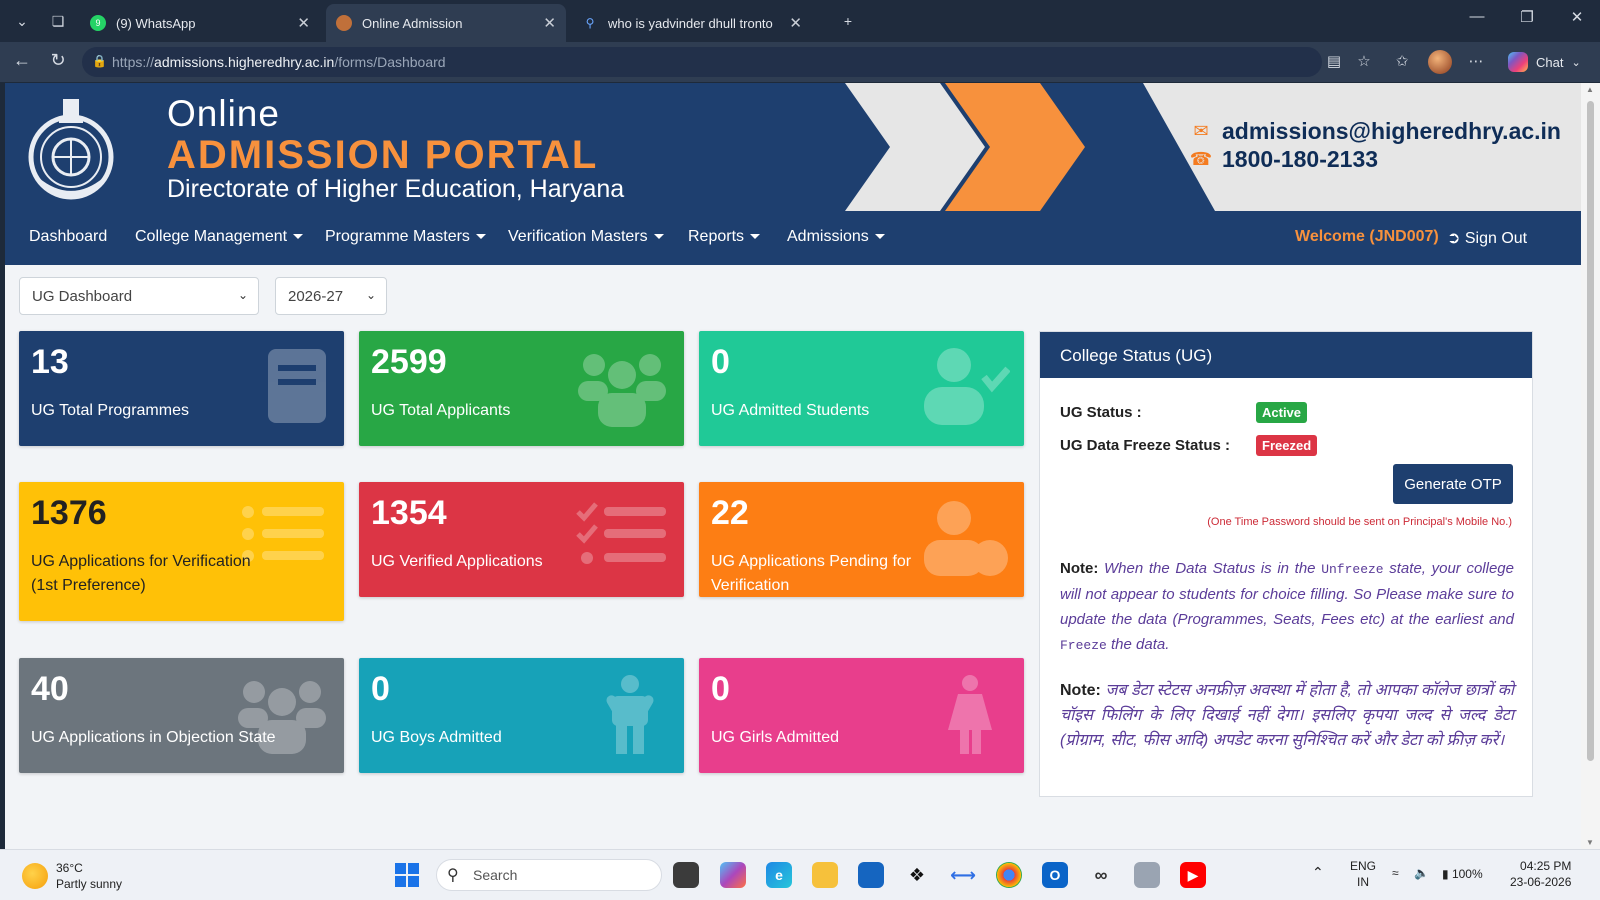 This screenshot has height=900, width=1600. What do you see at coordinates (1550, 62) in the screenshot?
I see `chat-label: Chat` at bounding box center [1550, 62].